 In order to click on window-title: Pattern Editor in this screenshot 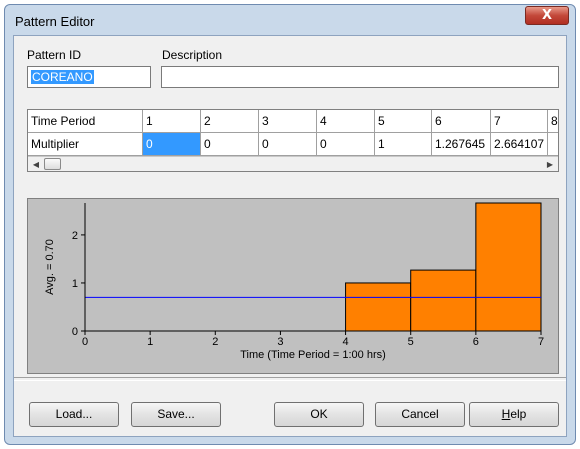, I will do `click(55, 21)`.